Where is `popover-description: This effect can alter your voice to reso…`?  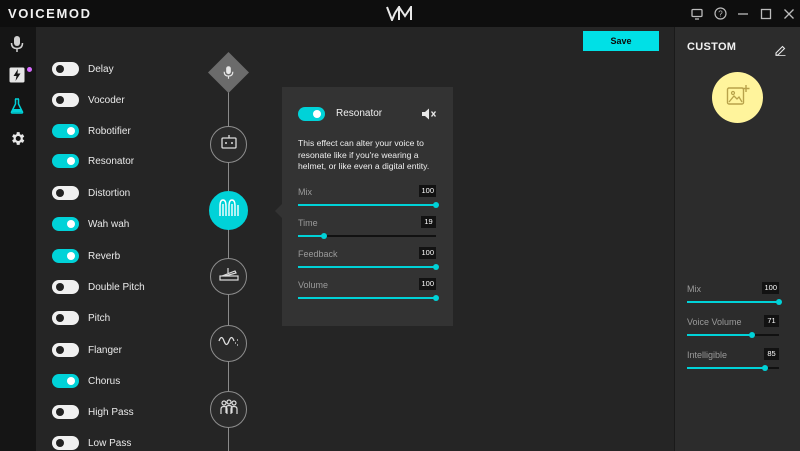 popover-description: This effect can alter your voice to reso… is located at coordinates (364, 154).